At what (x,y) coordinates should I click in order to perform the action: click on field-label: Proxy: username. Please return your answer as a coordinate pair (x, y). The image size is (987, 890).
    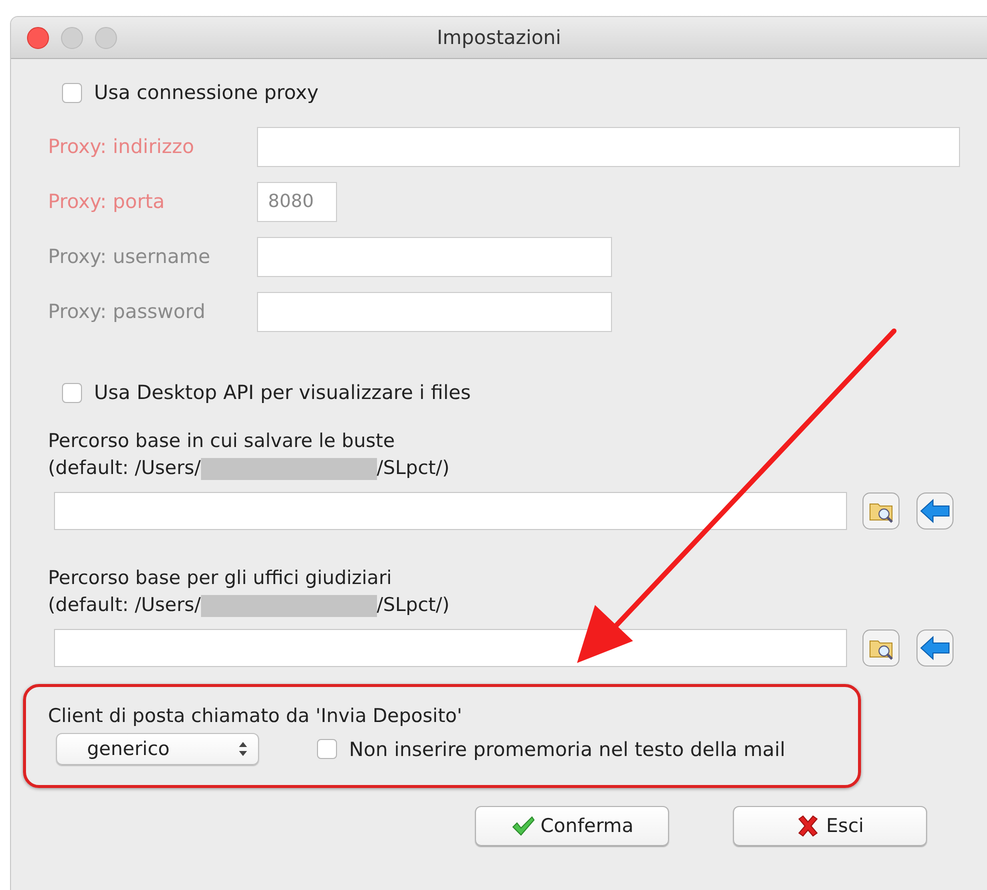
    Looking at the image, I should click on (130, 256).